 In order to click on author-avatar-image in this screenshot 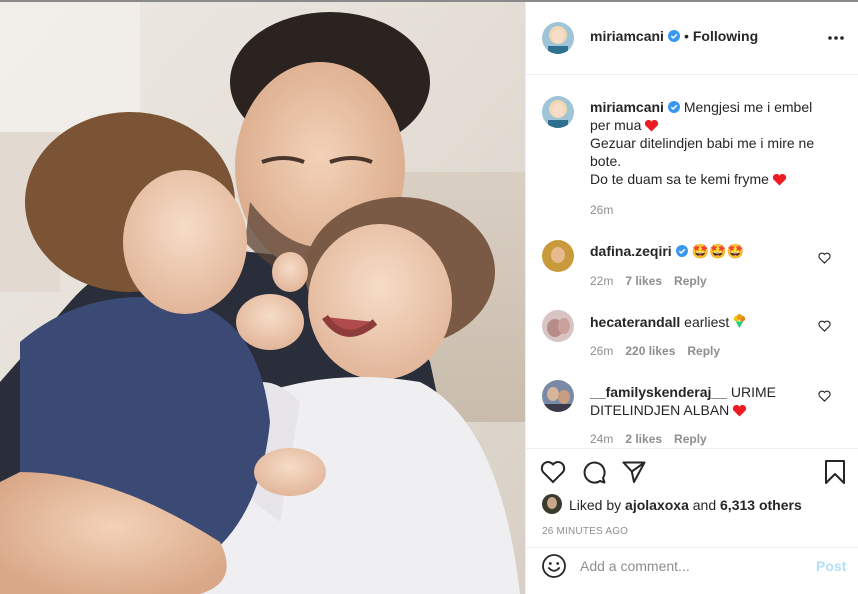, I will do `click(558, 38)`.